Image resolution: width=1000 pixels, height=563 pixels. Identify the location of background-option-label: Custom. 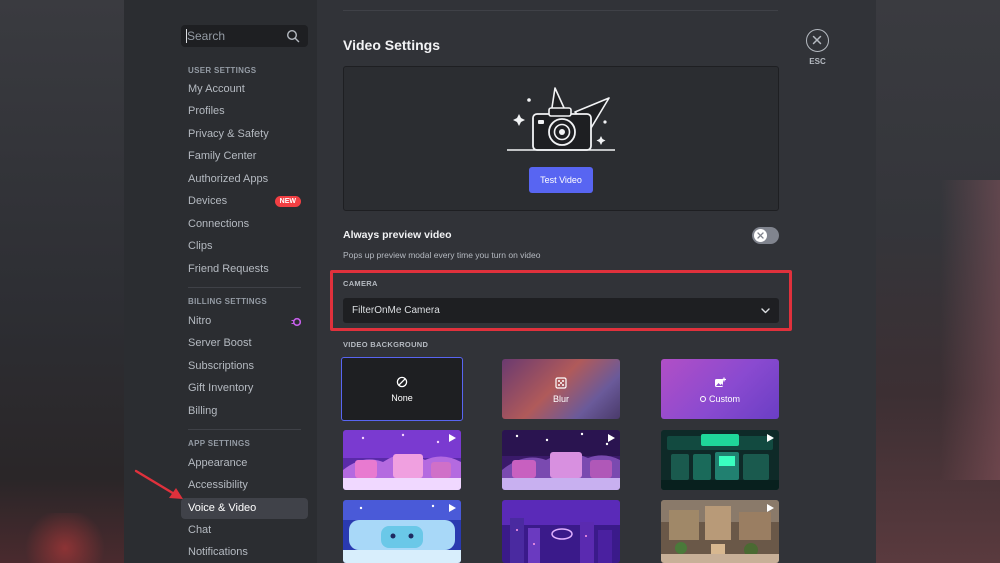
(720, 399).